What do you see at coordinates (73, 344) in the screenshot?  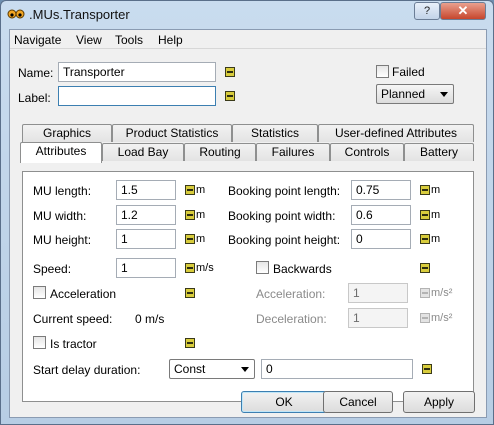 I see `is-tractor-label: Is tractor` at bounding box center [73, 344].